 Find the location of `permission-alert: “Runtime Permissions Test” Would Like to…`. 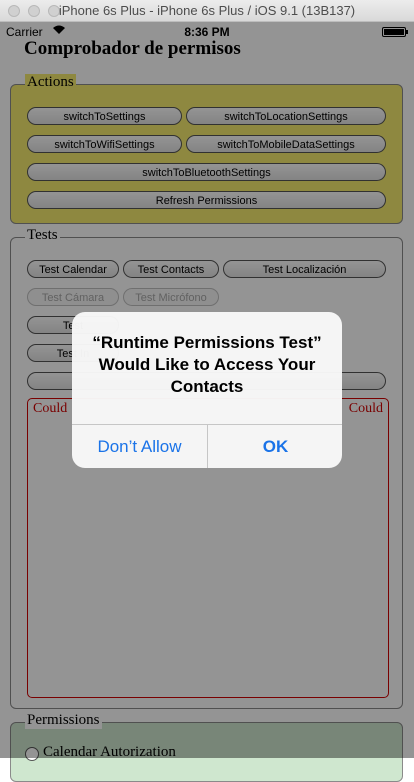

permission-alert: “Runtime Permissions Test” Would Like to… is located at coordinates (207, 390).